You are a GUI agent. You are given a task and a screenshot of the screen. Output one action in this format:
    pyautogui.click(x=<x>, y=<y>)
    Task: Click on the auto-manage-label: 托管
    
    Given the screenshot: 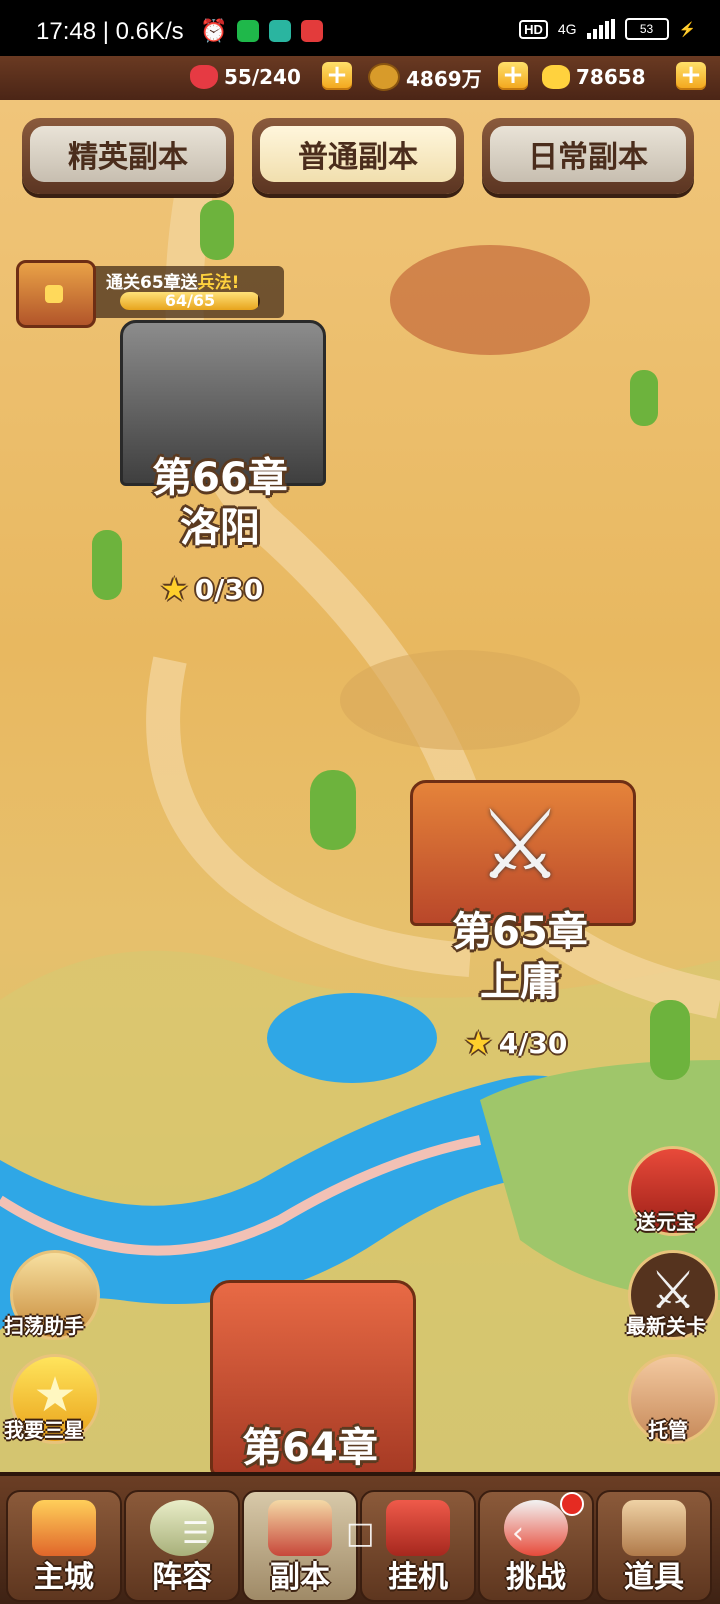 What is the action you would take?
    pyautogui.click(x=668, y=1430)
    